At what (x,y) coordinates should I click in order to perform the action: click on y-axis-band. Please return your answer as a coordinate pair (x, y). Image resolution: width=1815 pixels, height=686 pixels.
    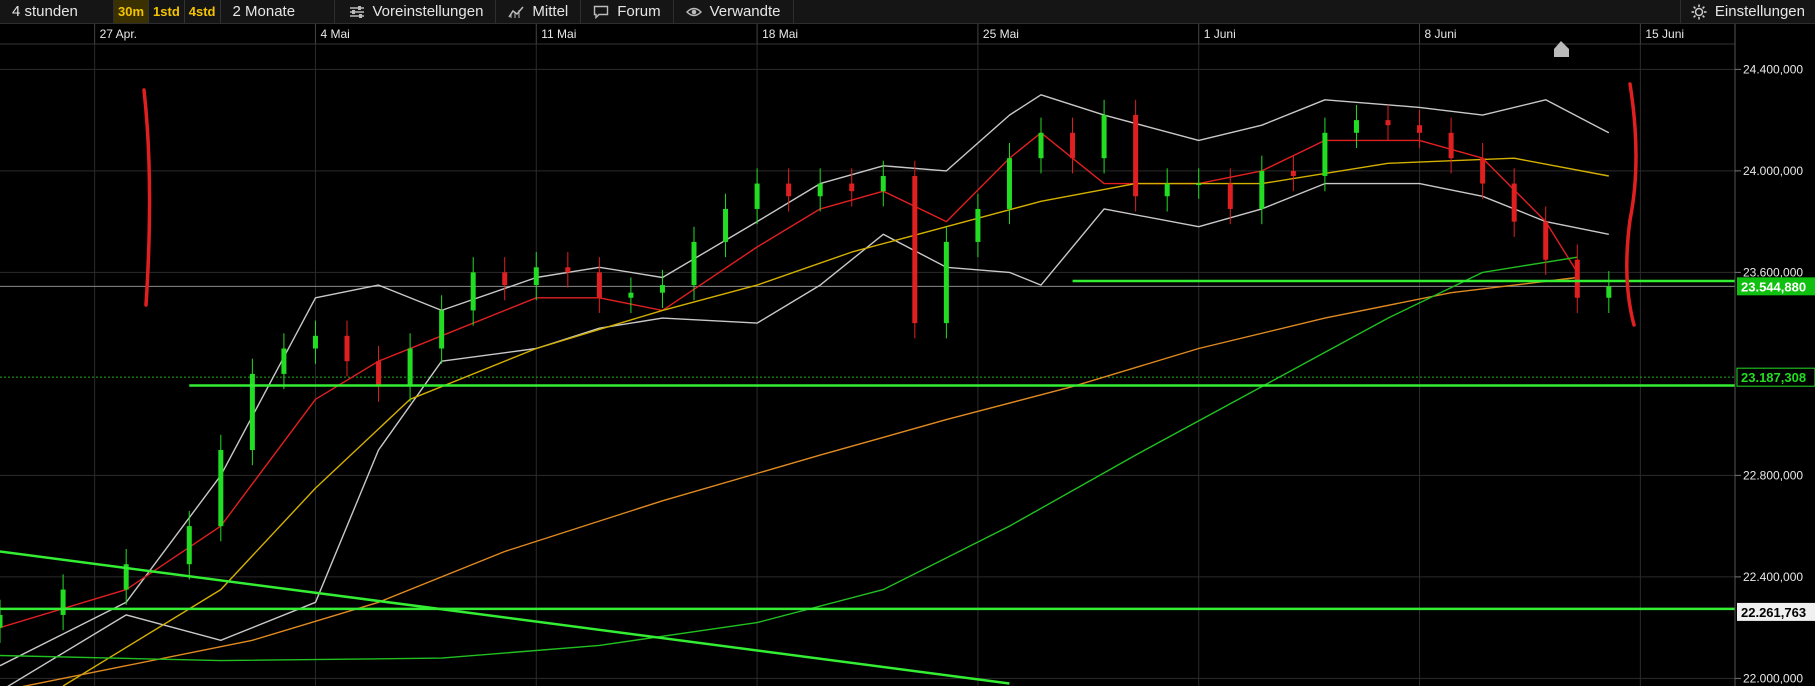
    Looking at the image, I should click on (1775, 355).